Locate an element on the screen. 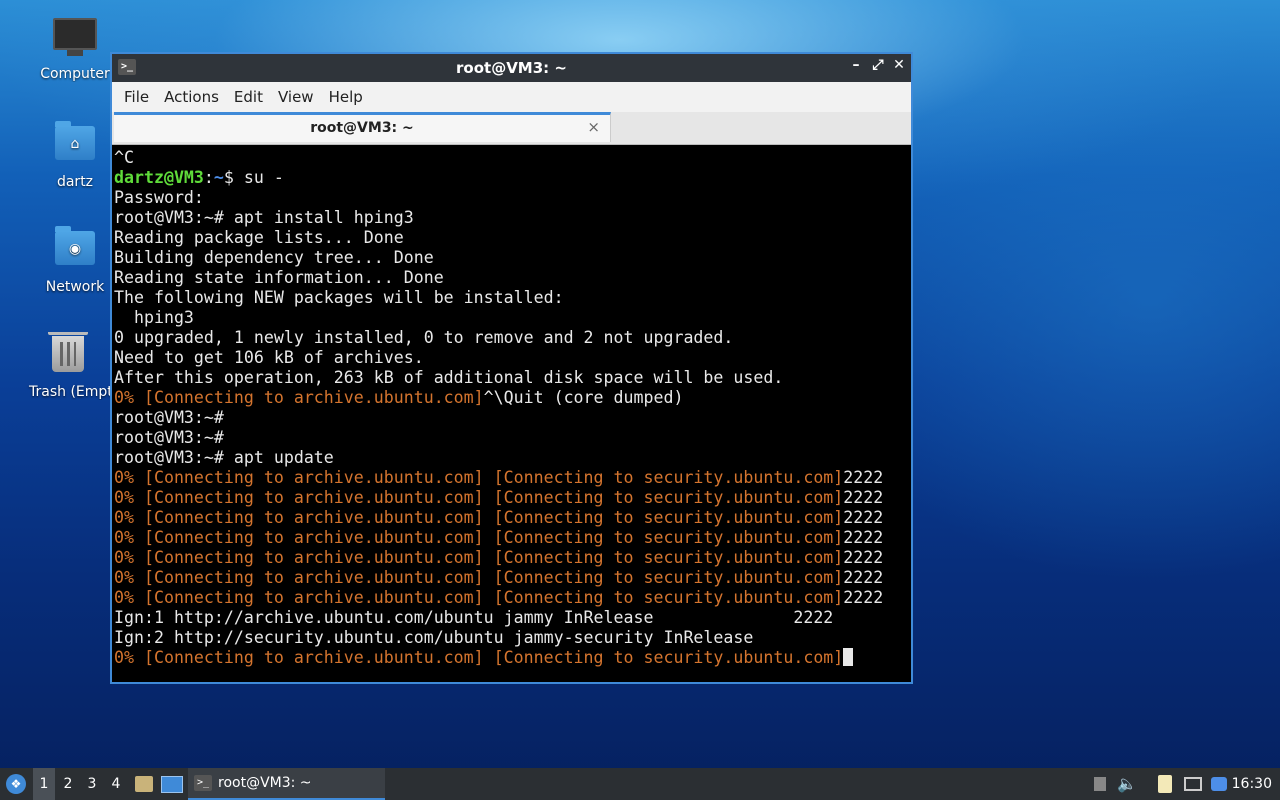 The height and width of the screenshot is (800, 1280). terminal-text: ^\Quit (core dumped) is located at coordinates (583, 397).